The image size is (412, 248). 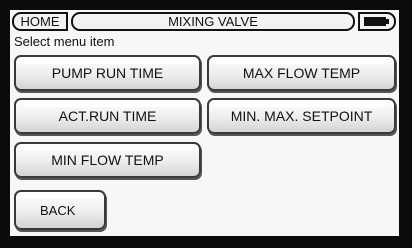 I want to click on max-flow-temp-button: MAX FLOW TEMP, so click(x=301, y=73).